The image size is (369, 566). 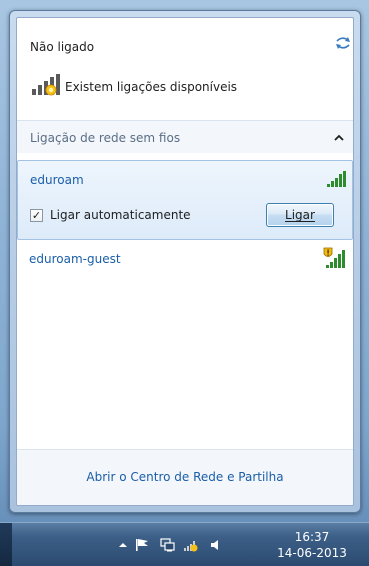 I want to click on network-status-tray-icon, so click(x=191, y=545).